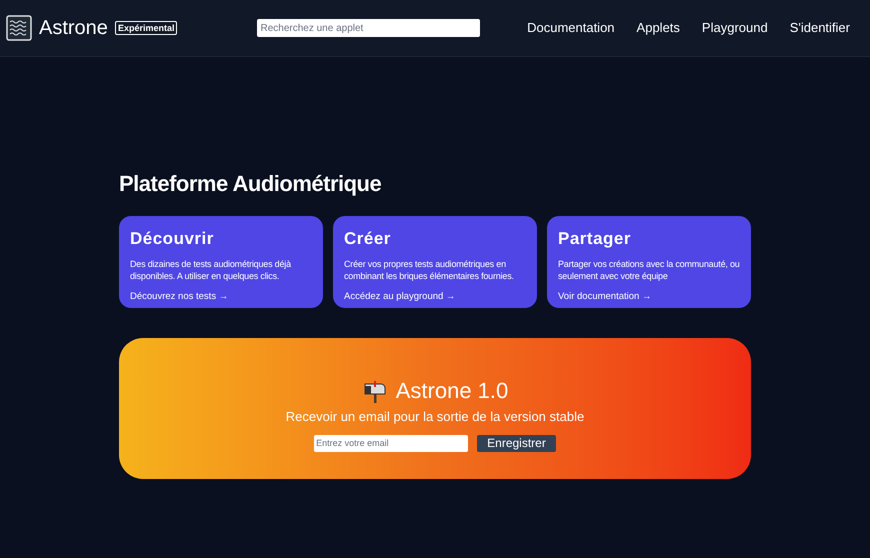 The width and height of the screenshot is (870, 558). What do you see at coordinates (571, 28) in the screenshot?
I see `nav-link: Documentation` at bounding box center [571, 28].